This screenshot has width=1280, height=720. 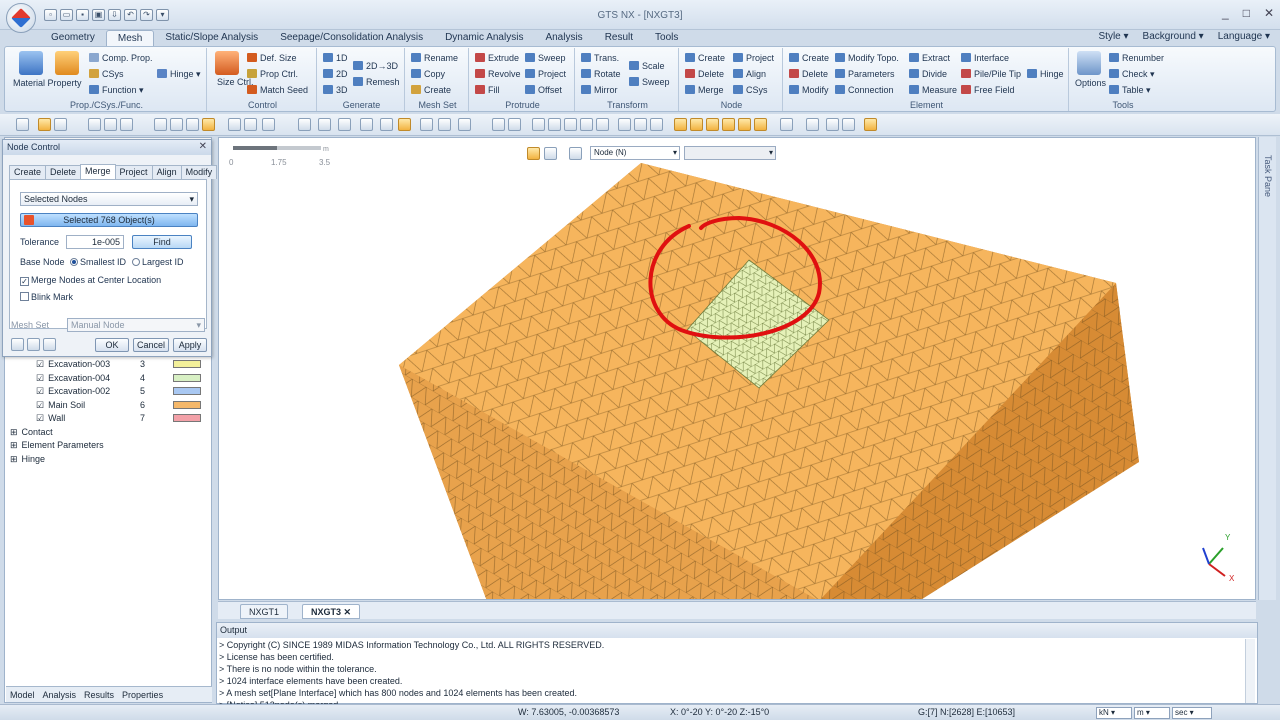 What do you see at coordinates (112, 345) in the screenshot?
I see `ok-button: OK` at bounding box center [112, 345].